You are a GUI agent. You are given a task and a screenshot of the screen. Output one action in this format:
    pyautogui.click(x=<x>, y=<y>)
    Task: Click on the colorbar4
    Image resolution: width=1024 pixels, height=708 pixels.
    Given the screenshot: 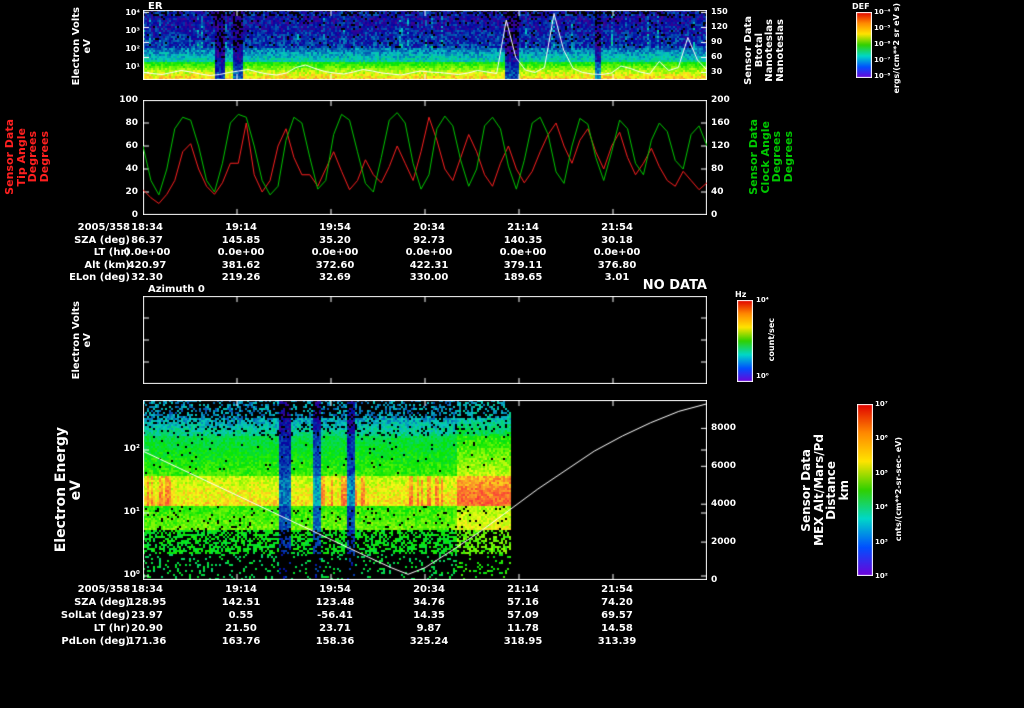 What is the action you would take?
    pyautogui.click(x=865, y=490)
    